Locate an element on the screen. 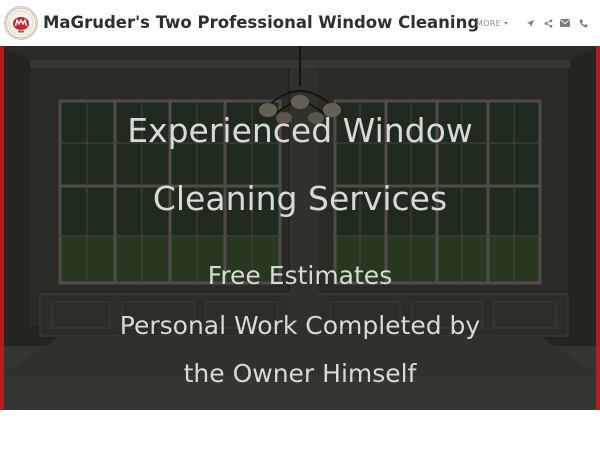 The height and width of the screenshot is (450, 600). hero-headline-line1: Experienced Window is located at coordinates (300, 130).